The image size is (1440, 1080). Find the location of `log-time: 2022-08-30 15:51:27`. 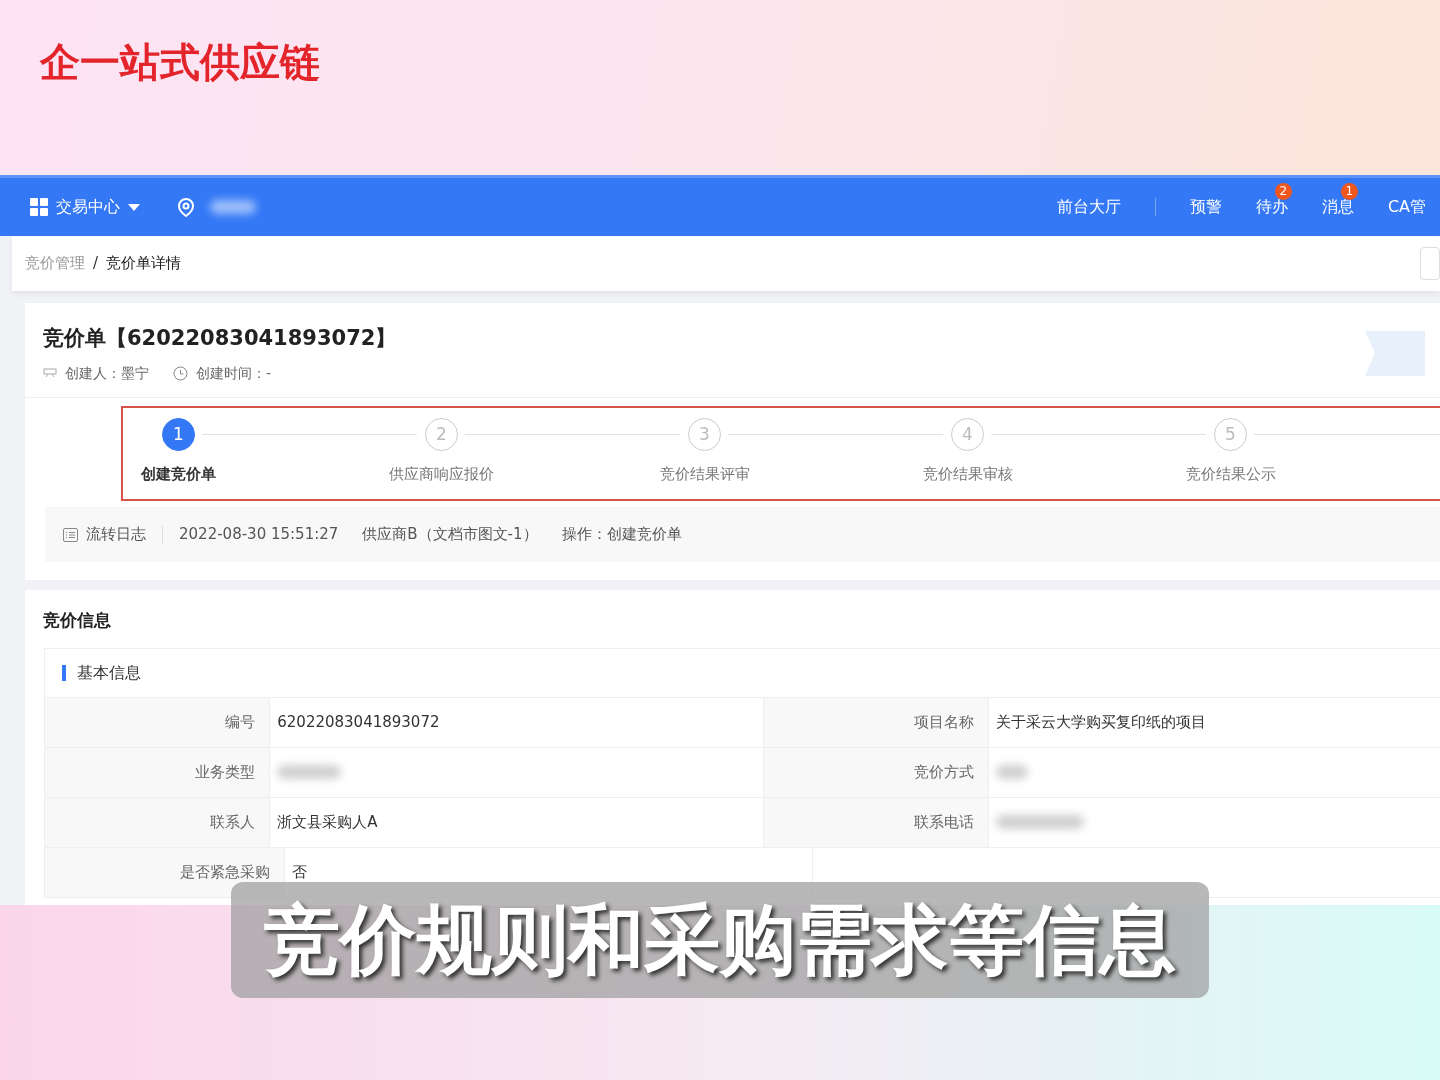

log-time: 2022-08-30 15:51:27 is located at coordinates (259, 535).